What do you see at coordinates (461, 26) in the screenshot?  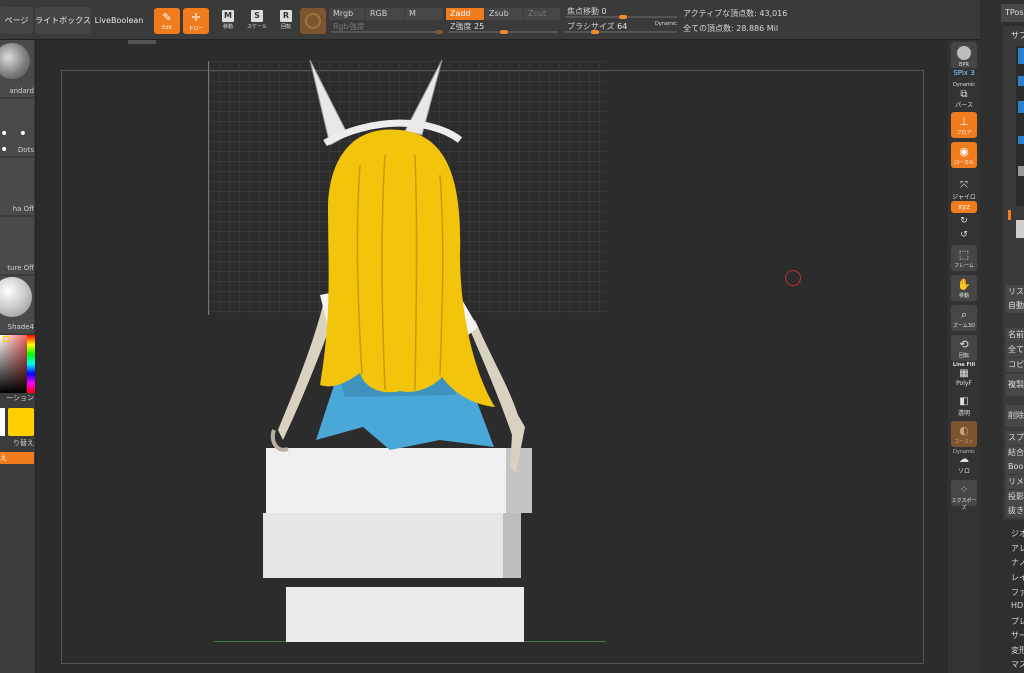 I see `z-intensity-label: Z強度` at bounding box center [461, 26].